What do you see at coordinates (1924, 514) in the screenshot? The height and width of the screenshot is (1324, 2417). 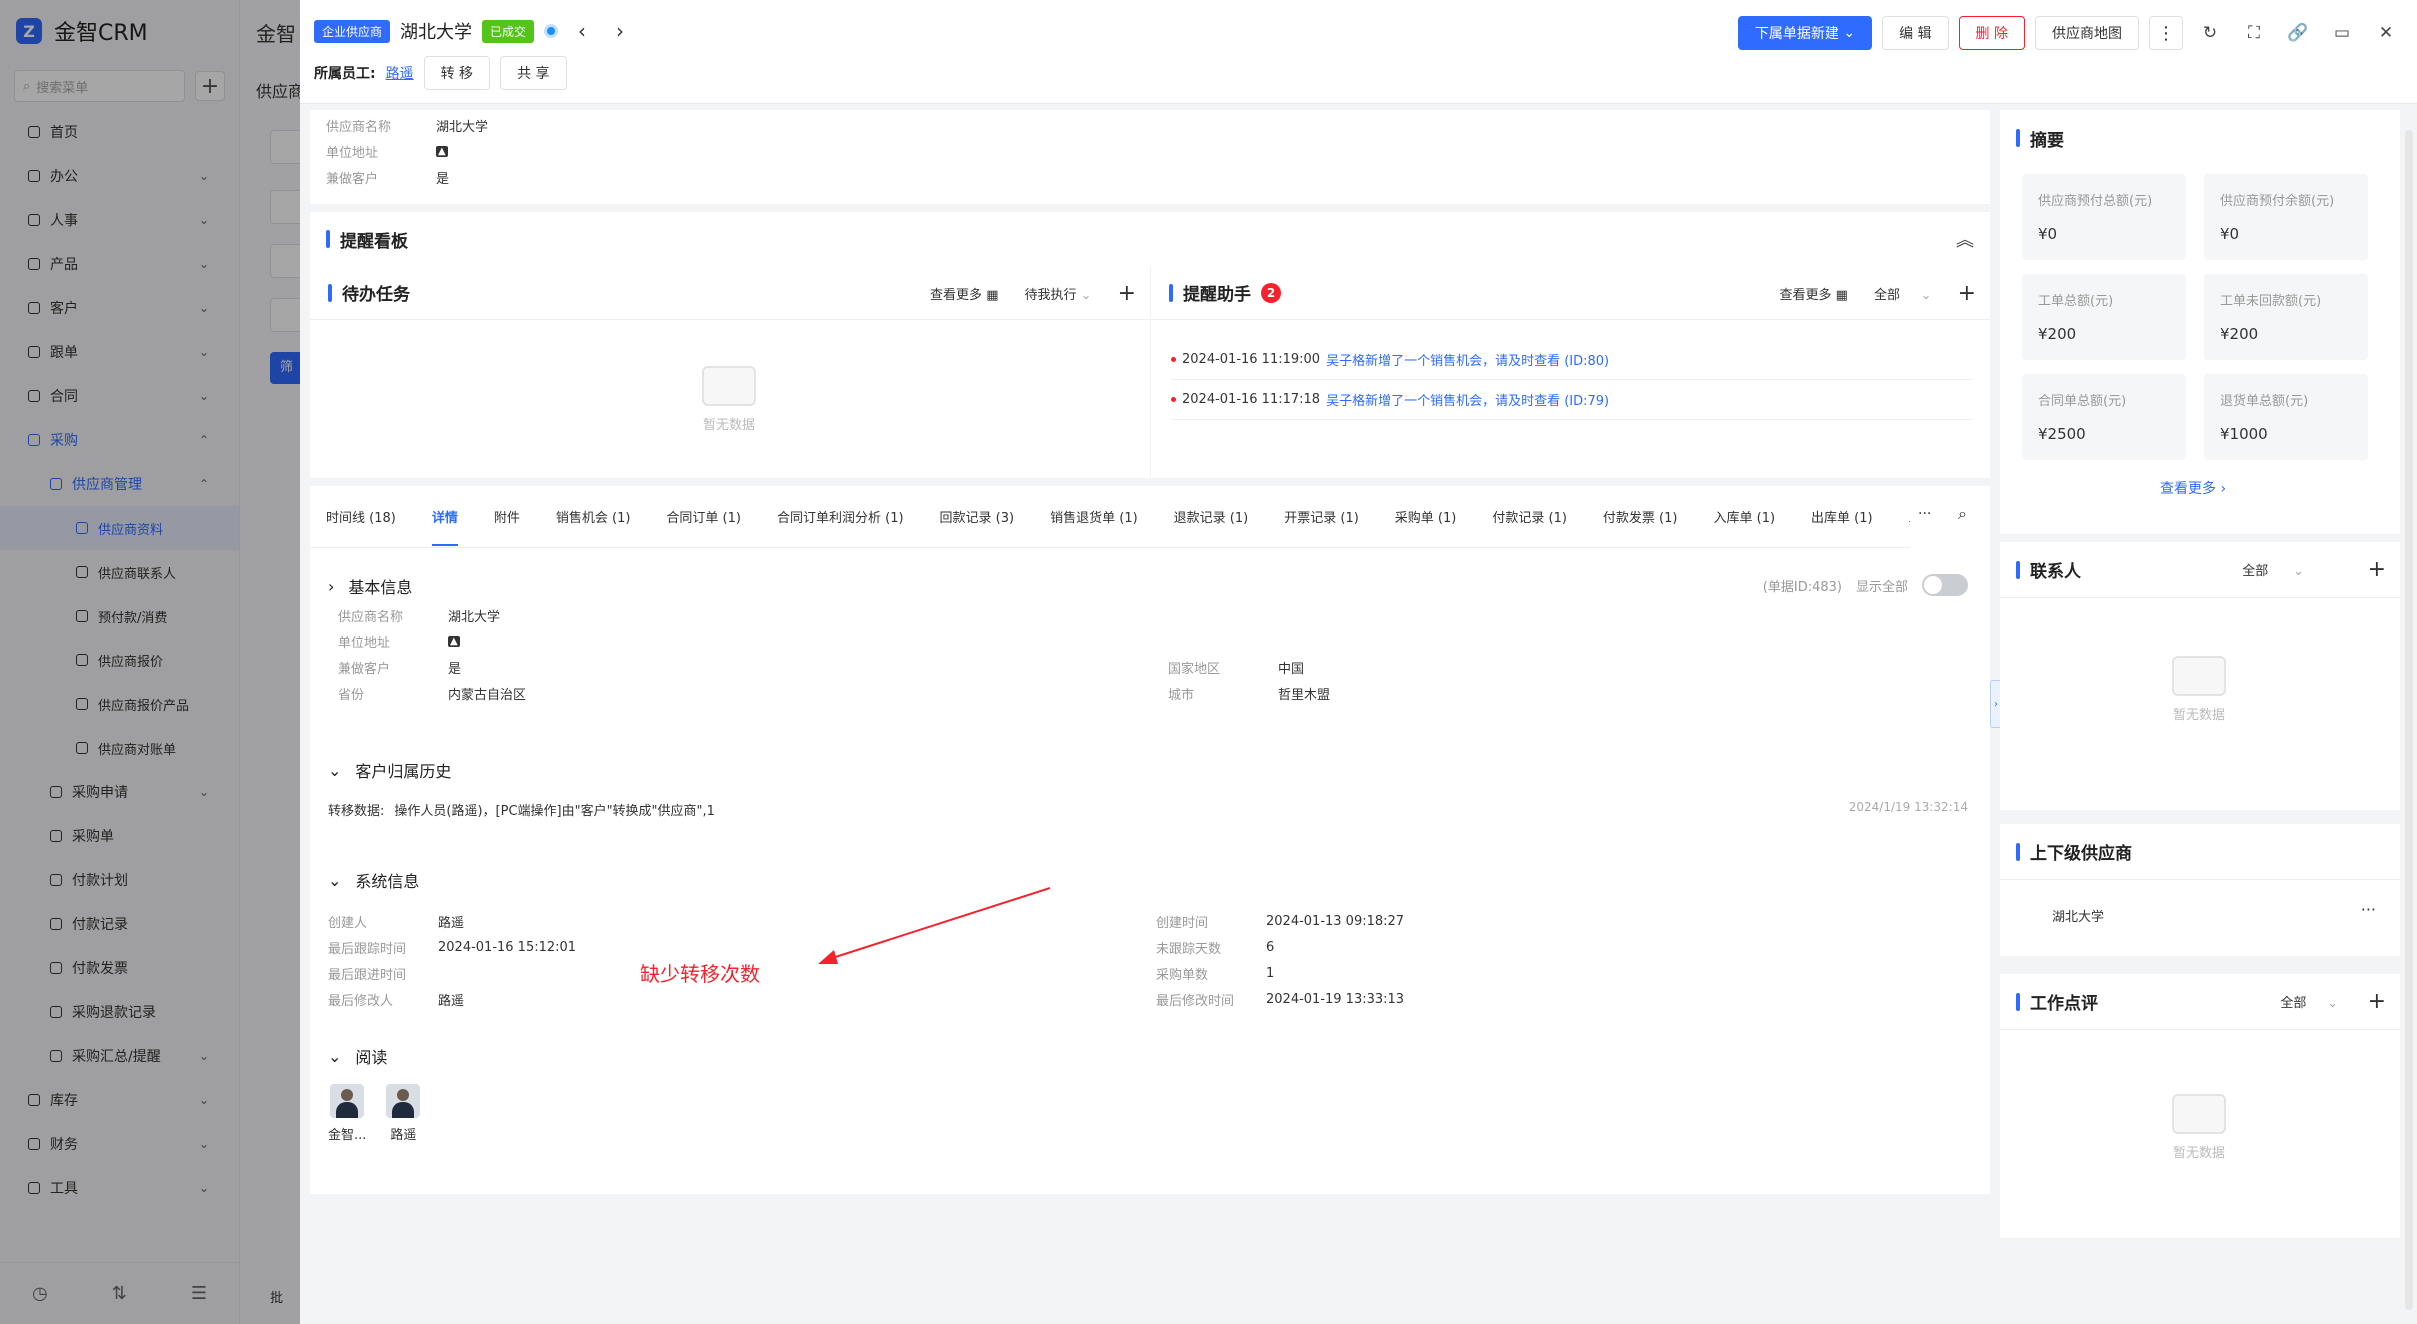 I see `tabs-more-icon: ···` at bounding box center [1924, 514].